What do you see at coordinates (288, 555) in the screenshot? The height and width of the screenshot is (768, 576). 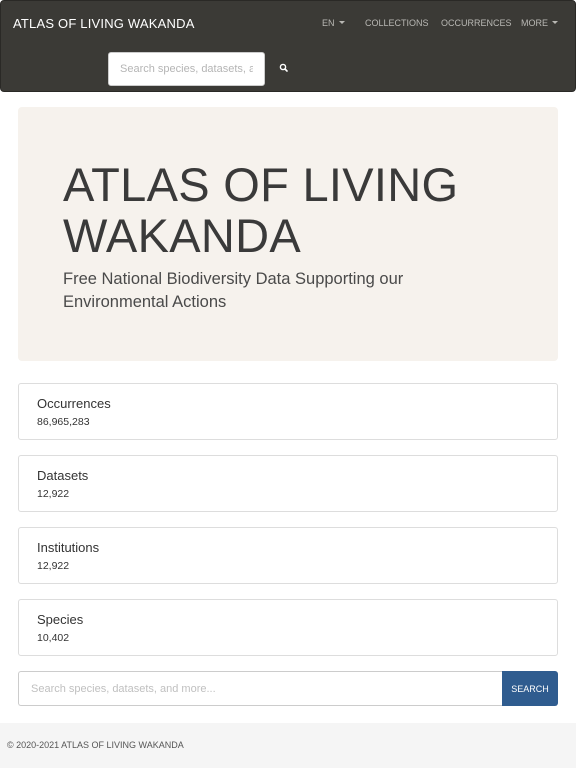 I see `stat-card-institutions: Institutions 12,922` at bounding box center [288, 555].